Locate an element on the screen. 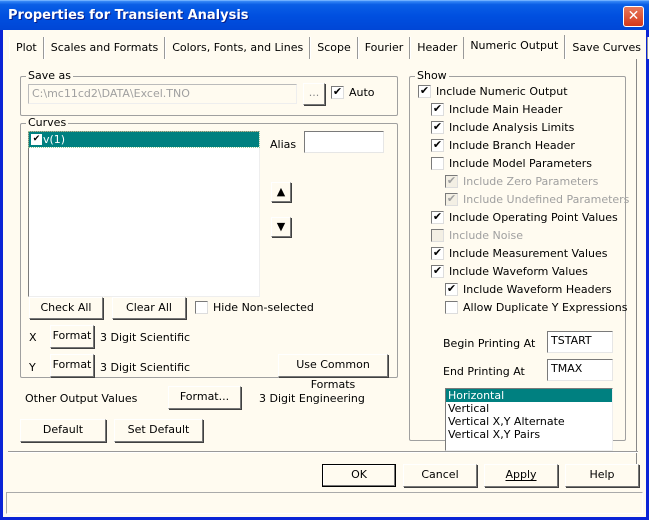 The height and width of the screenshot is (520, 649). curve-check-icon: ✔ is located at coordinates (36, 139).